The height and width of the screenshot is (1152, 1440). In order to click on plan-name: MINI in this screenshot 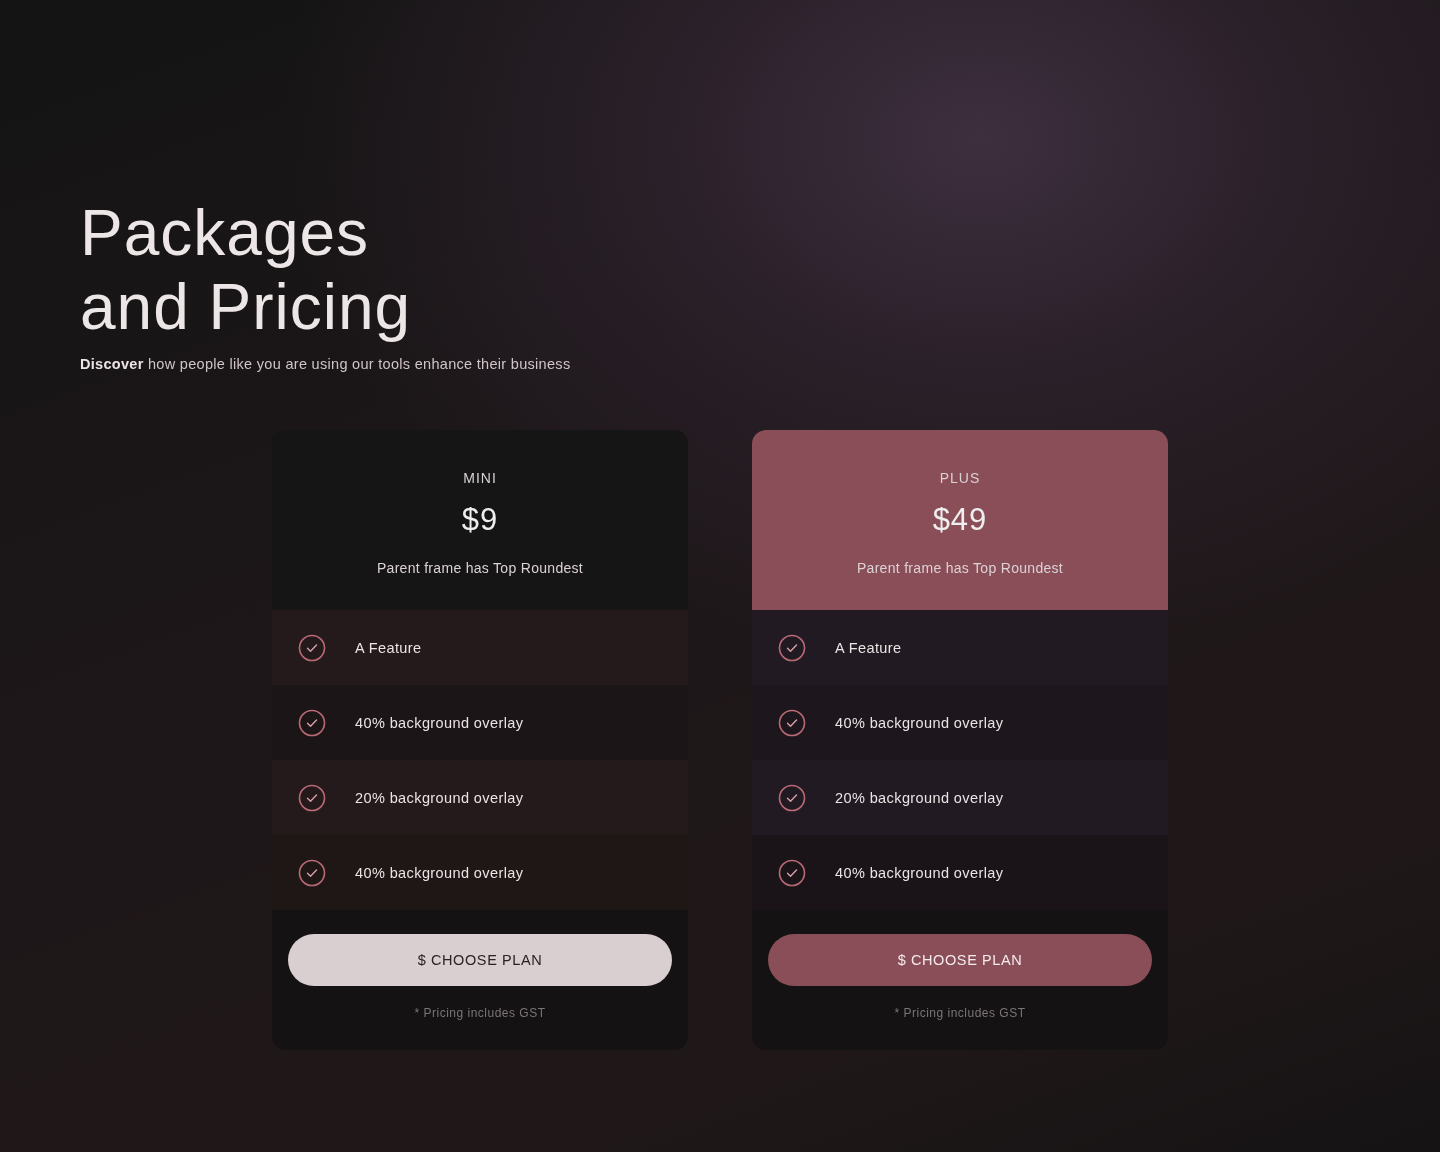, I will do `click(480, 478)`.